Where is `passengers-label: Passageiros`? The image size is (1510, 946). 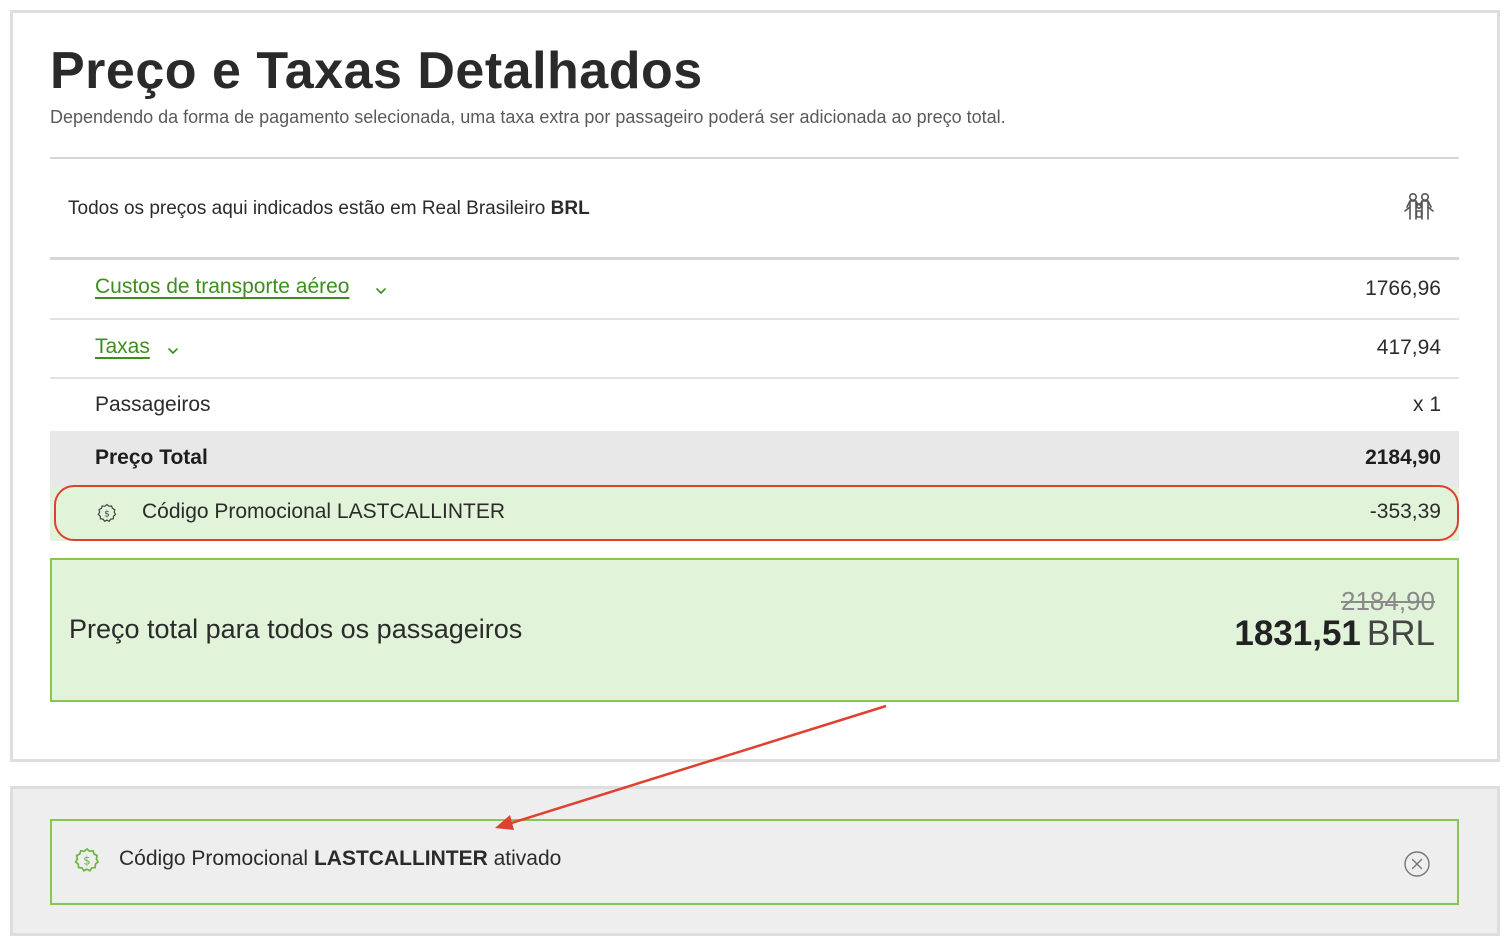
passengers-label: Passageiros is located at coordinates (153, 404).